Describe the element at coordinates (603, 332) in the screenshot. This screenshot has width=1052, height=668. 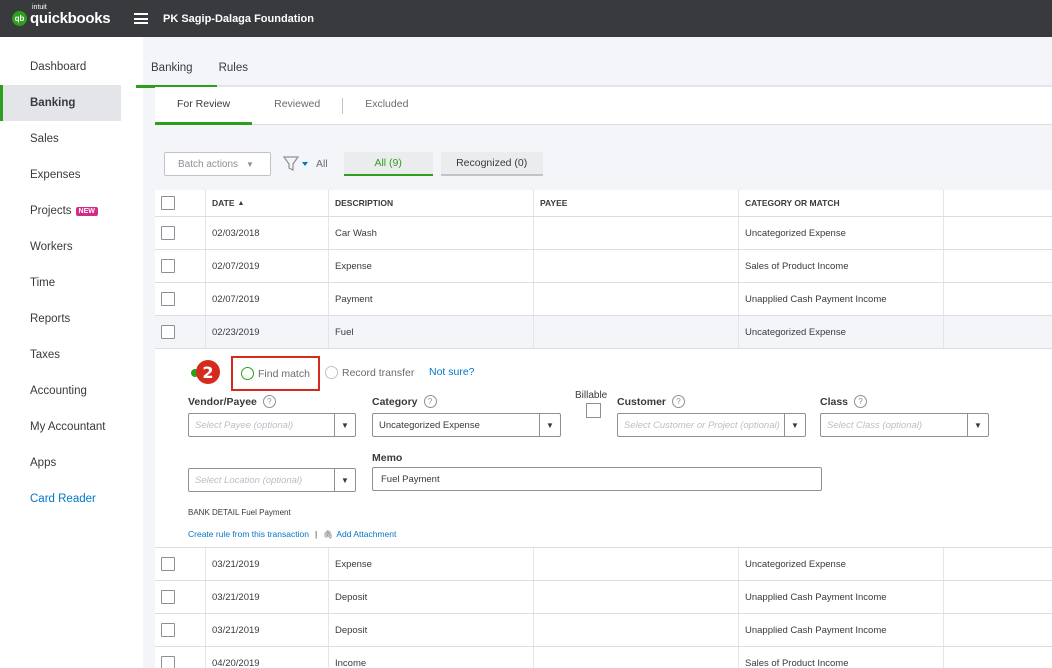
I see `table-row-expanded: 02/23/2019 Fuel Uncategorized Expense` at that location.